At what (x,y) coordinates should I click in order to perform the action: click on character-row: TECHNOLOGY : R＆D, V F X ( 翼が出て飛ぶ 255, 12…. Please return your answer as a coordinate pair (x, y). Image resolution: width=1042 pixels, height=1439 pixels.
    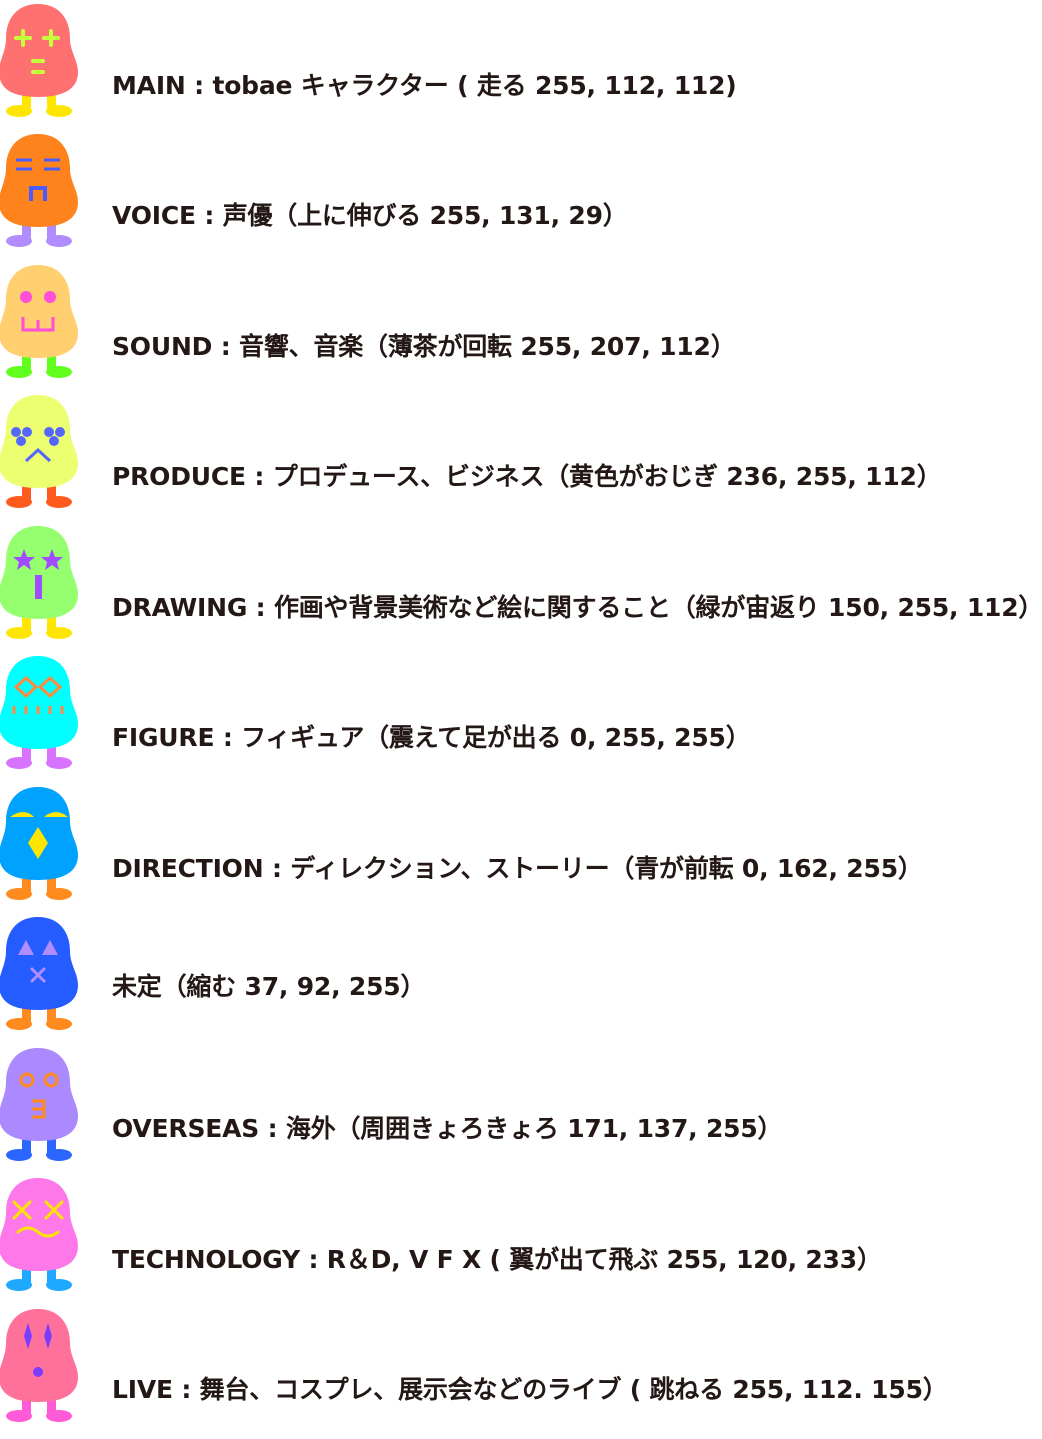
    Looking at the image, I should click on (521, 1239).